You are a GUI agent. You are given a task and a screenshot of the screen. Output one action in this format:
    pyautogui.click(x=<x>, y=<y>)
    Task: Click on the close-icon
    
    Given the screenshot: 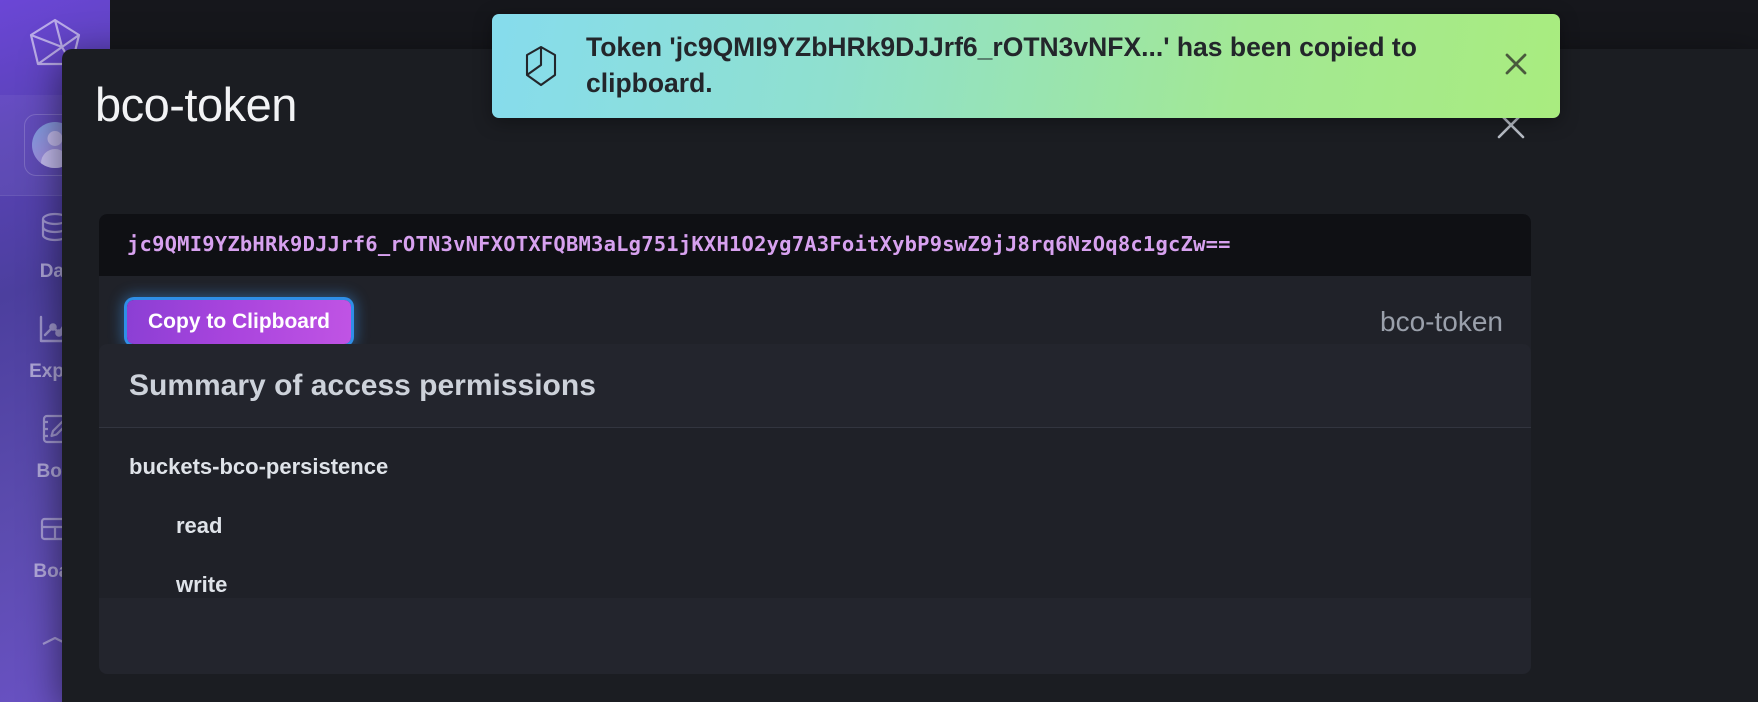 What is the action you would take?
    pyautogui.click(x=1516, y=66)
    